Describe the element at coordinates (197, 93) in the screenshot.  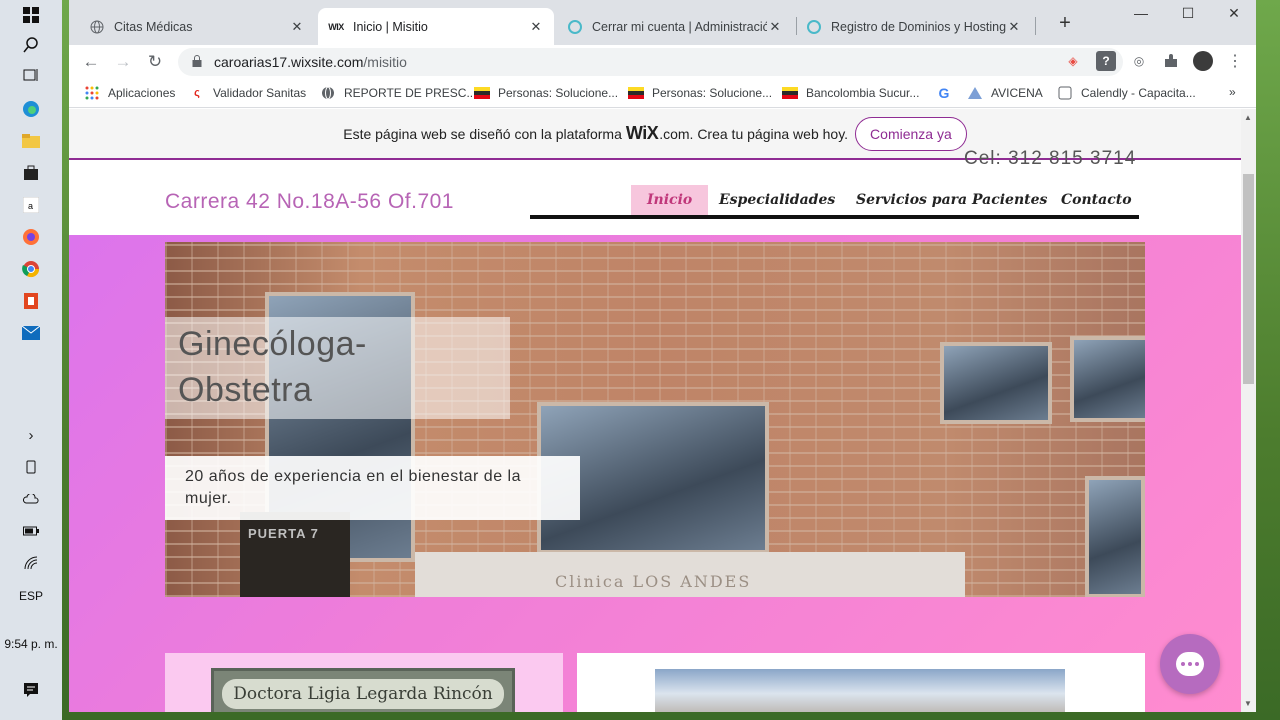
I see `sanitas-icon: ς` at that location.